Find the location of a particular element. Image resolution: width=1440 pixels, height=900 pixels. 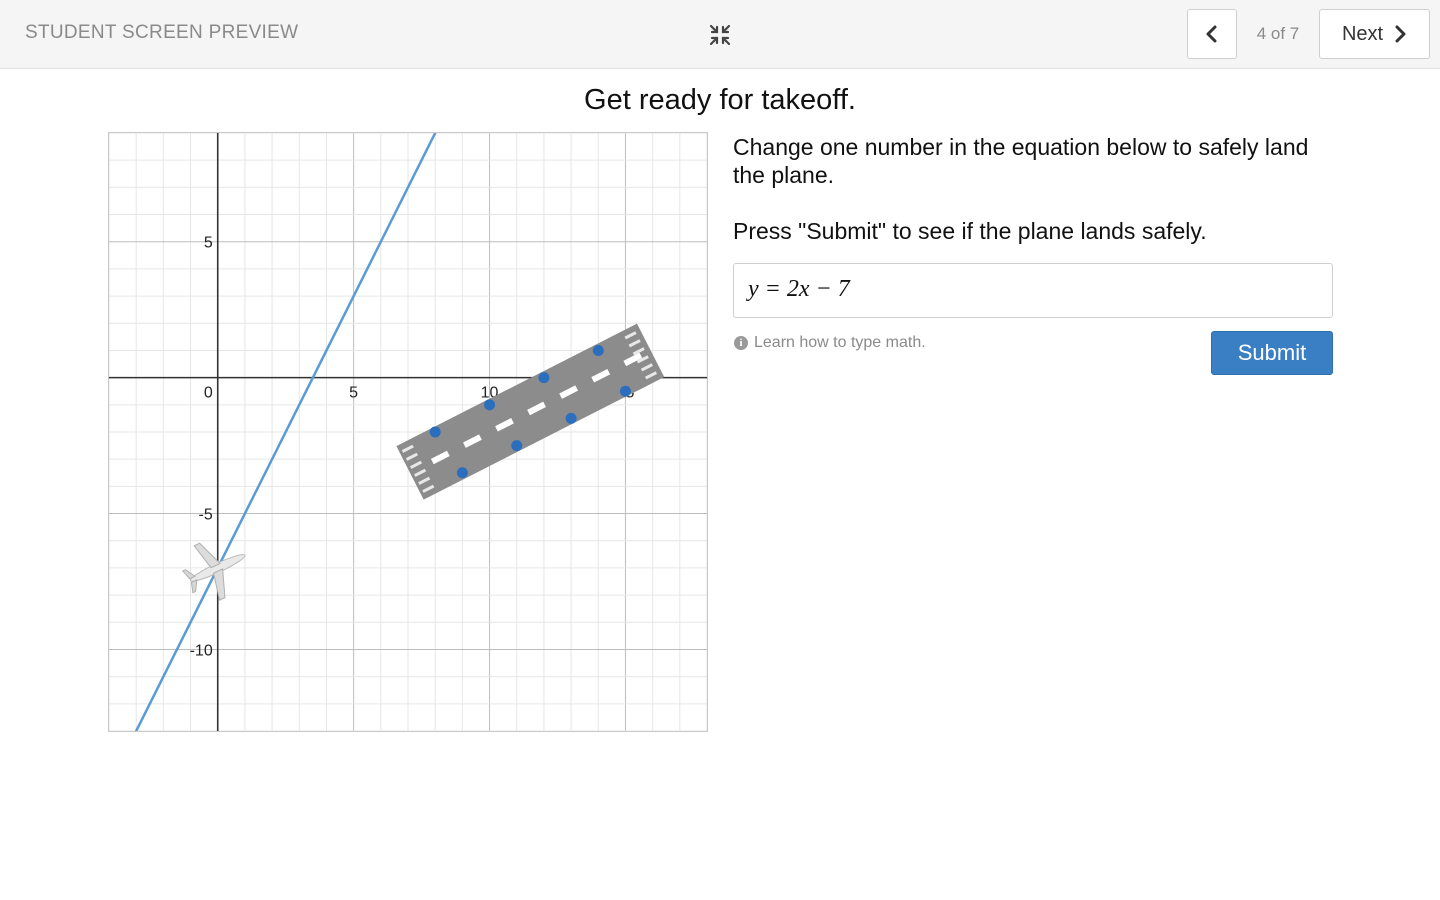

page-title: Get ready for takeoff. is located at coordinates (720, 100).